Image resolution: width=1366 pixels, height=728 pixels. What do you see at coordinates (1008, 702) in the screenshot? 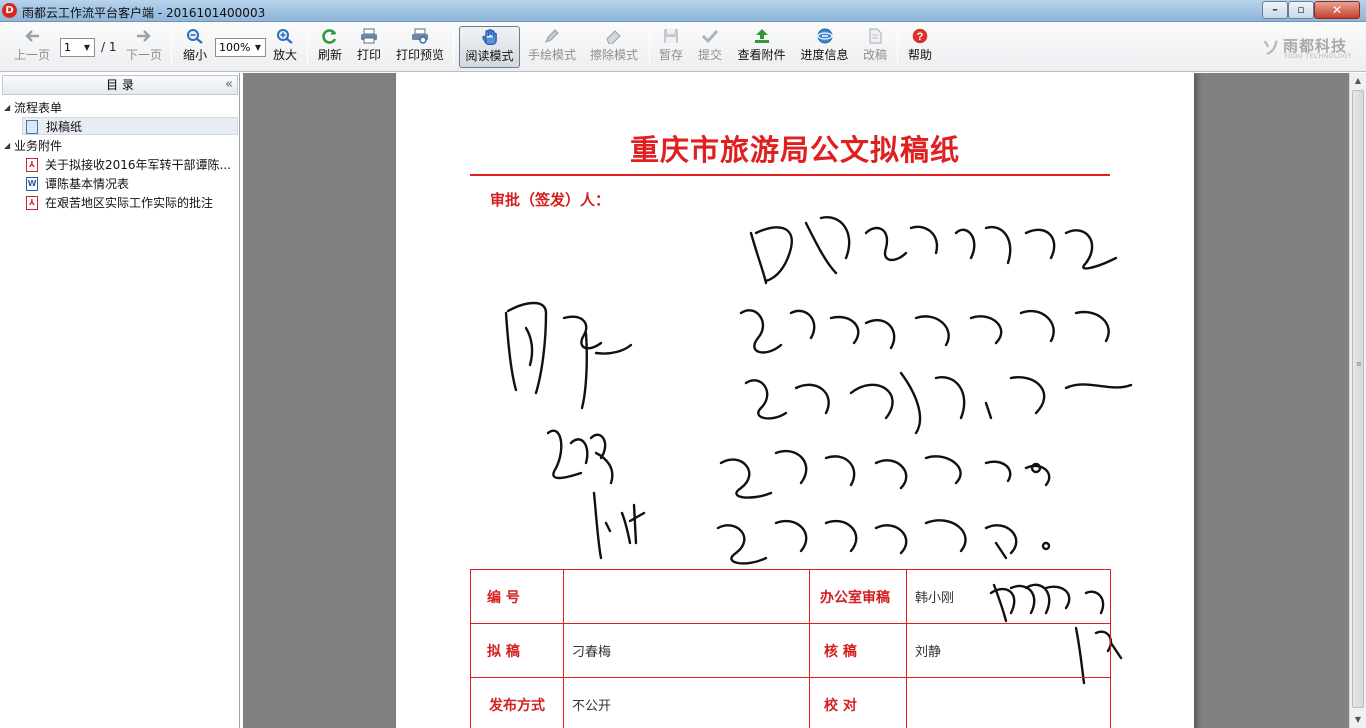
I see `proofread-value` at bounding box center [1008, 702].